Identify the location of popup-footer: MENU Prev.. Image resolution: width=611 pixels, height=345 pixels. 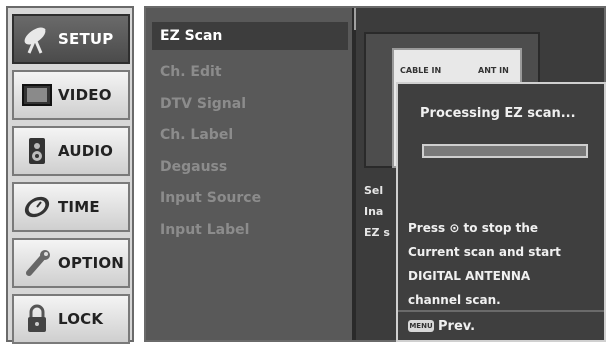
(501, 325).